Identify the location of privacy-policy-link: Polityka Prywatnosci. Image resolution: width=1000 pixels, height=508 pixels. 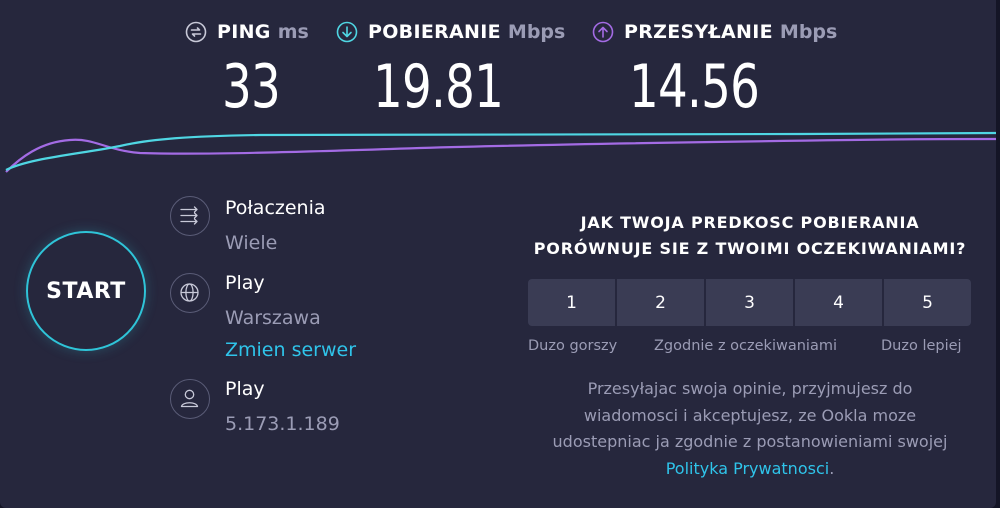
(747, 468).